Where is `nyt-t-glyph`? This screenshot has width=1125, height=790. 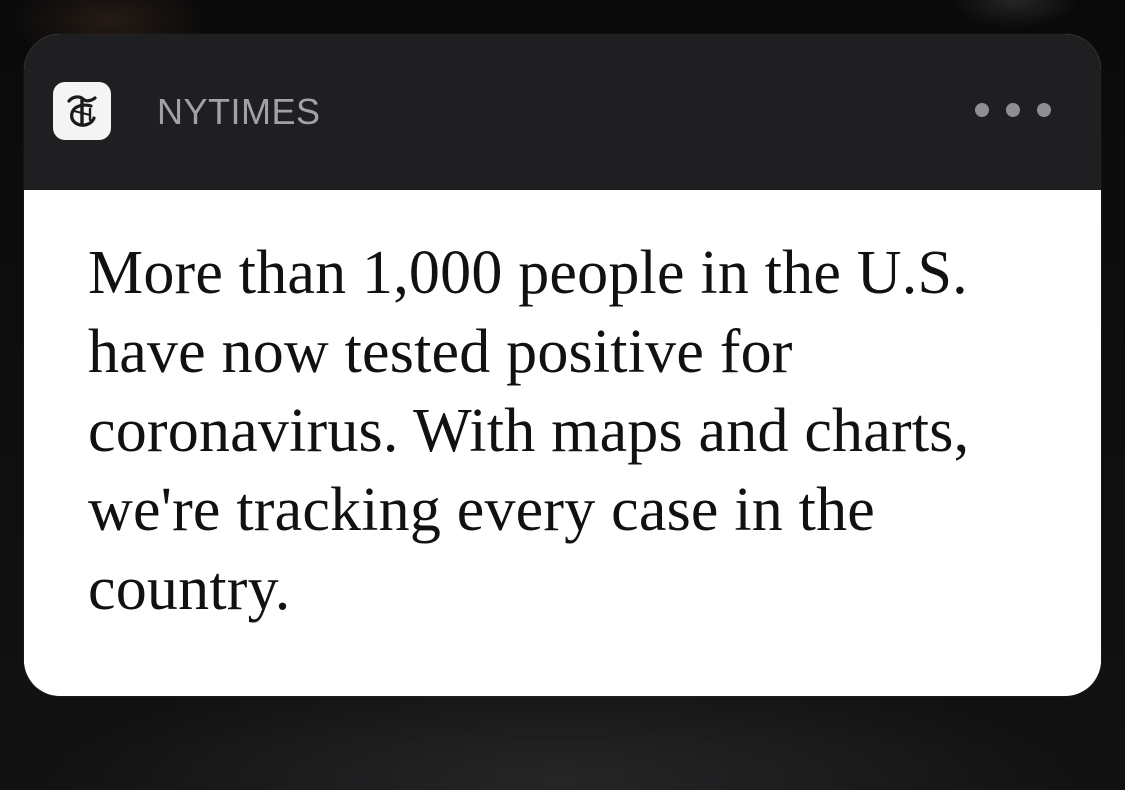
nyt-t-glyph is located at coordinates (82, 111).